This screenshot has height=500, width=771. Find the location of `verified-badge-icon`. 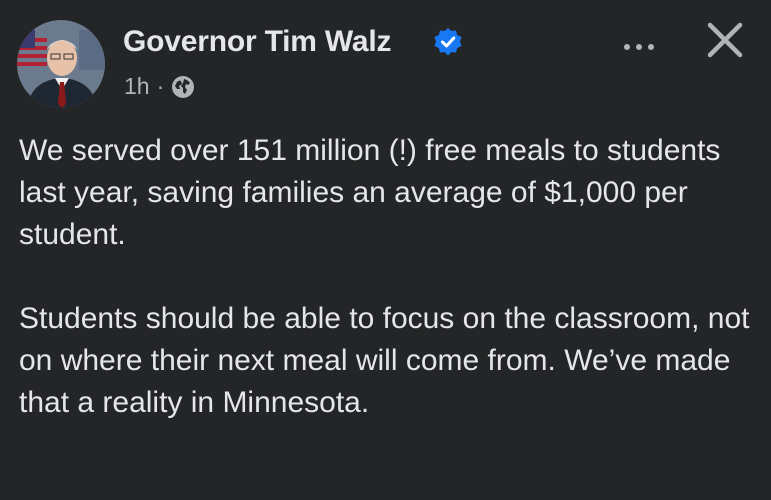

verified-badge-icon is located at coordinates (448, 42).